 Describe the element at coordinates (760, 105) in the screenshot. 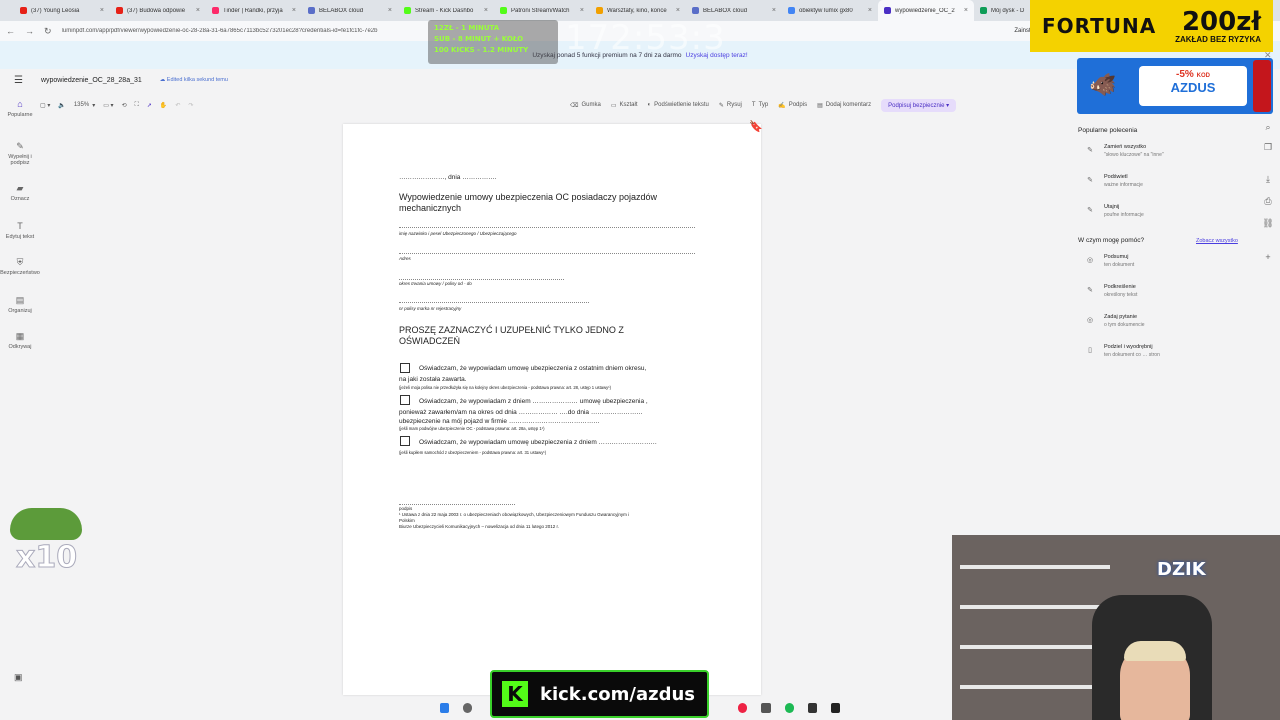

I see `tool-4: T Typ` at that location.